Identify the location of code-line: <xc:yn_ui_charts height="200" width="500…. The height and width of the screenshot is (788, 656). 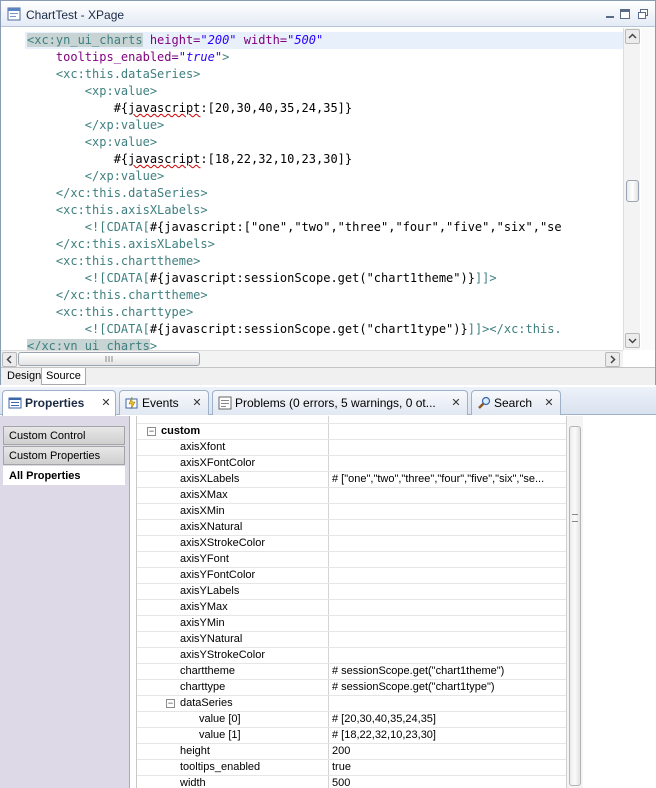
(324, 40).